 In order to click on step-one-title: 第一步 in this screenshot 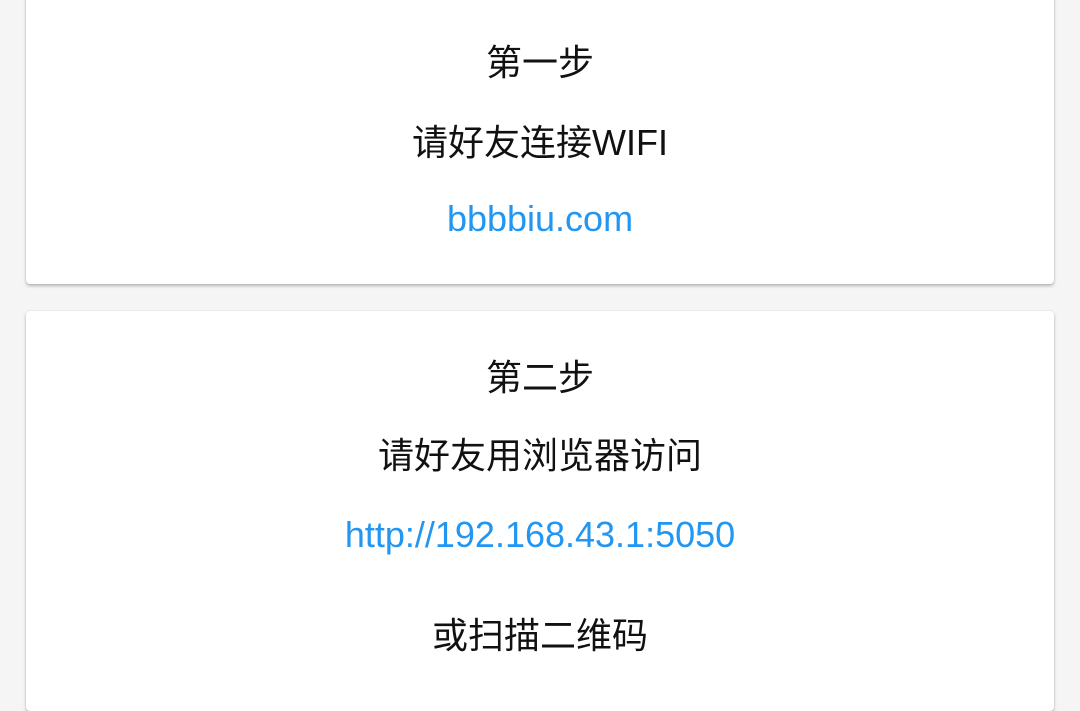, I will do `click(539, 62)`.